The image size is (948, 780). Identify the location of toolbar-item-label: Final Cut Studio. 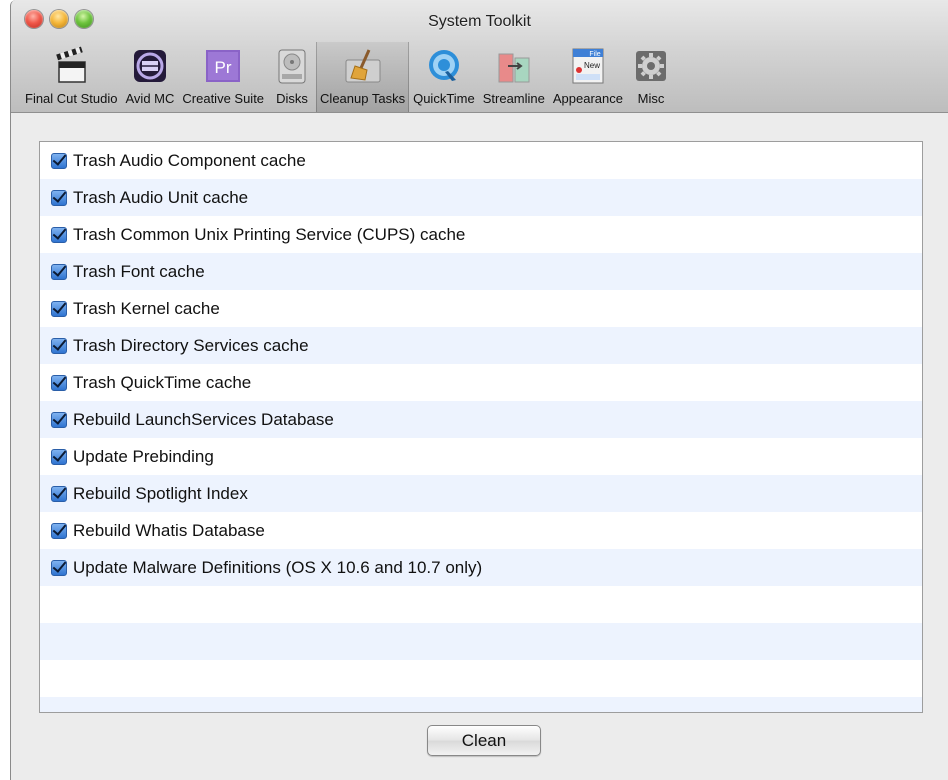
(71, 98).